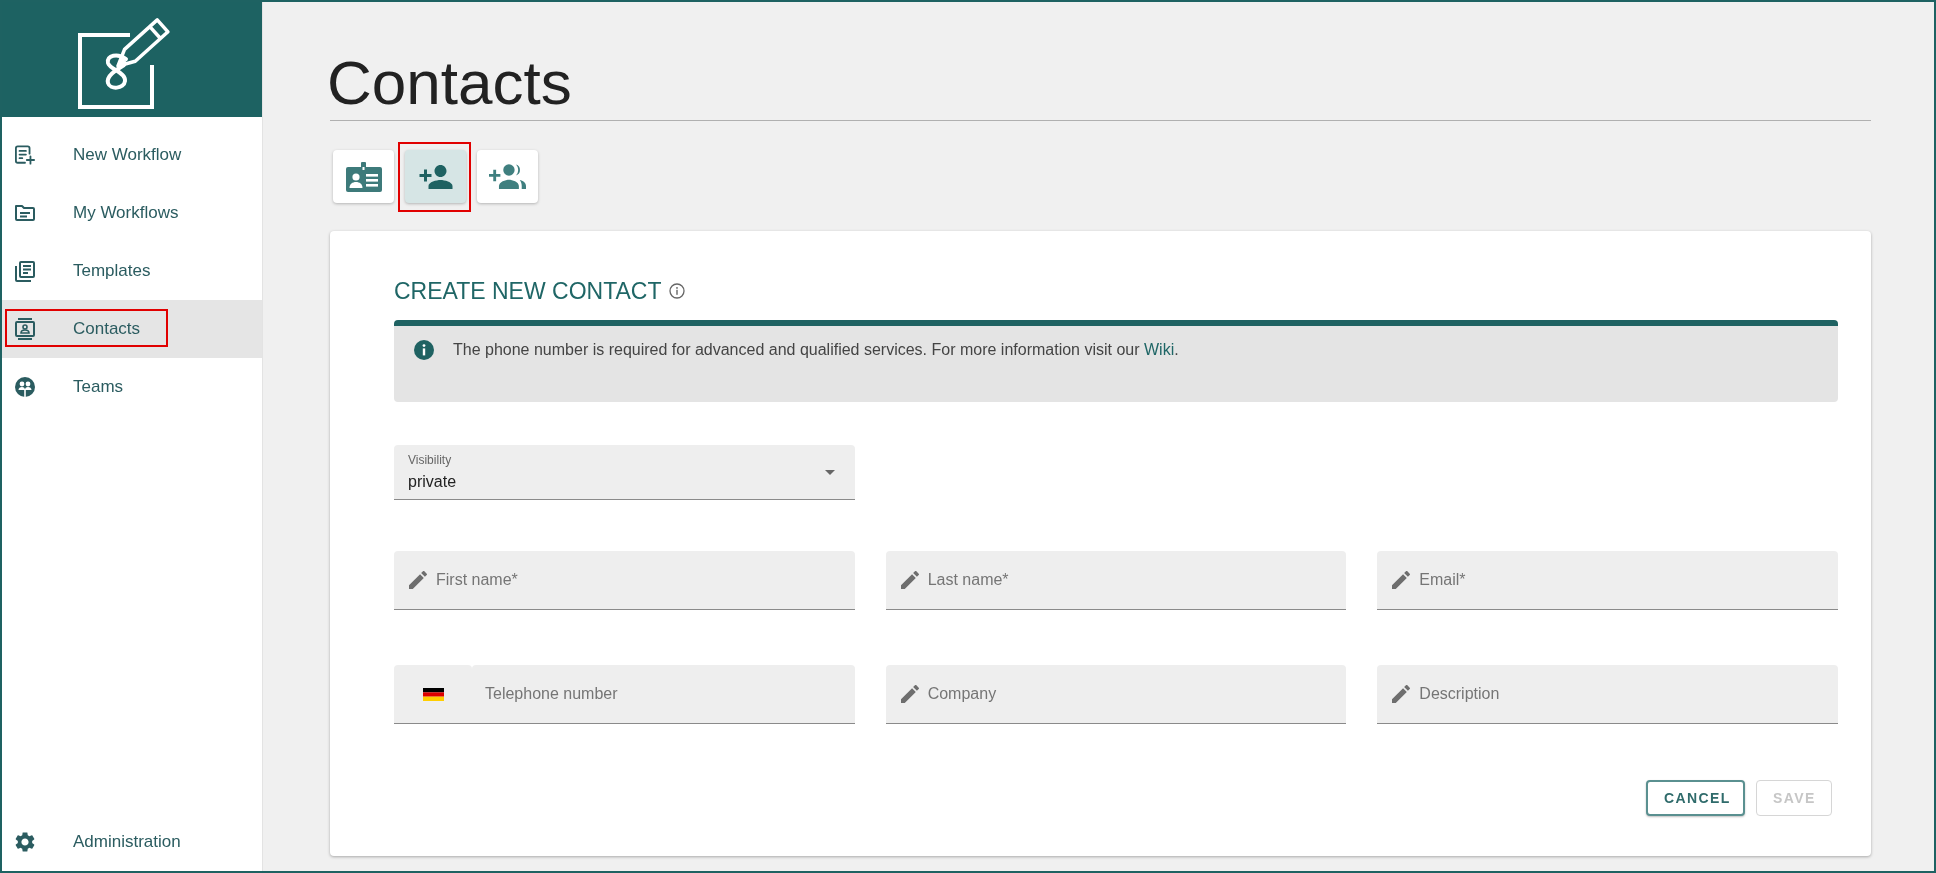  What do you see at coordinates (132, 842) in the screenshot?
I see `sidebar-item: Administration` at bounding box center [132, 842].